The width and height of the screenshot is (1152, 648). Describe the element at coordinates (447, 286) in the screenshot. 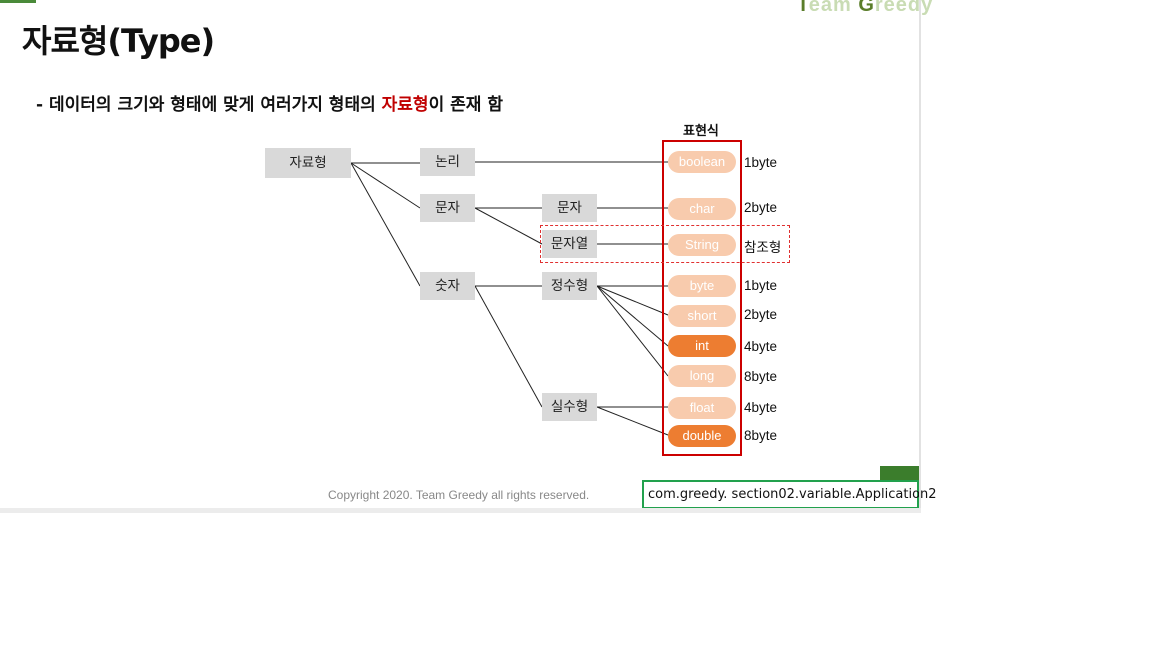

I see `node-number: 숫자` at that location.